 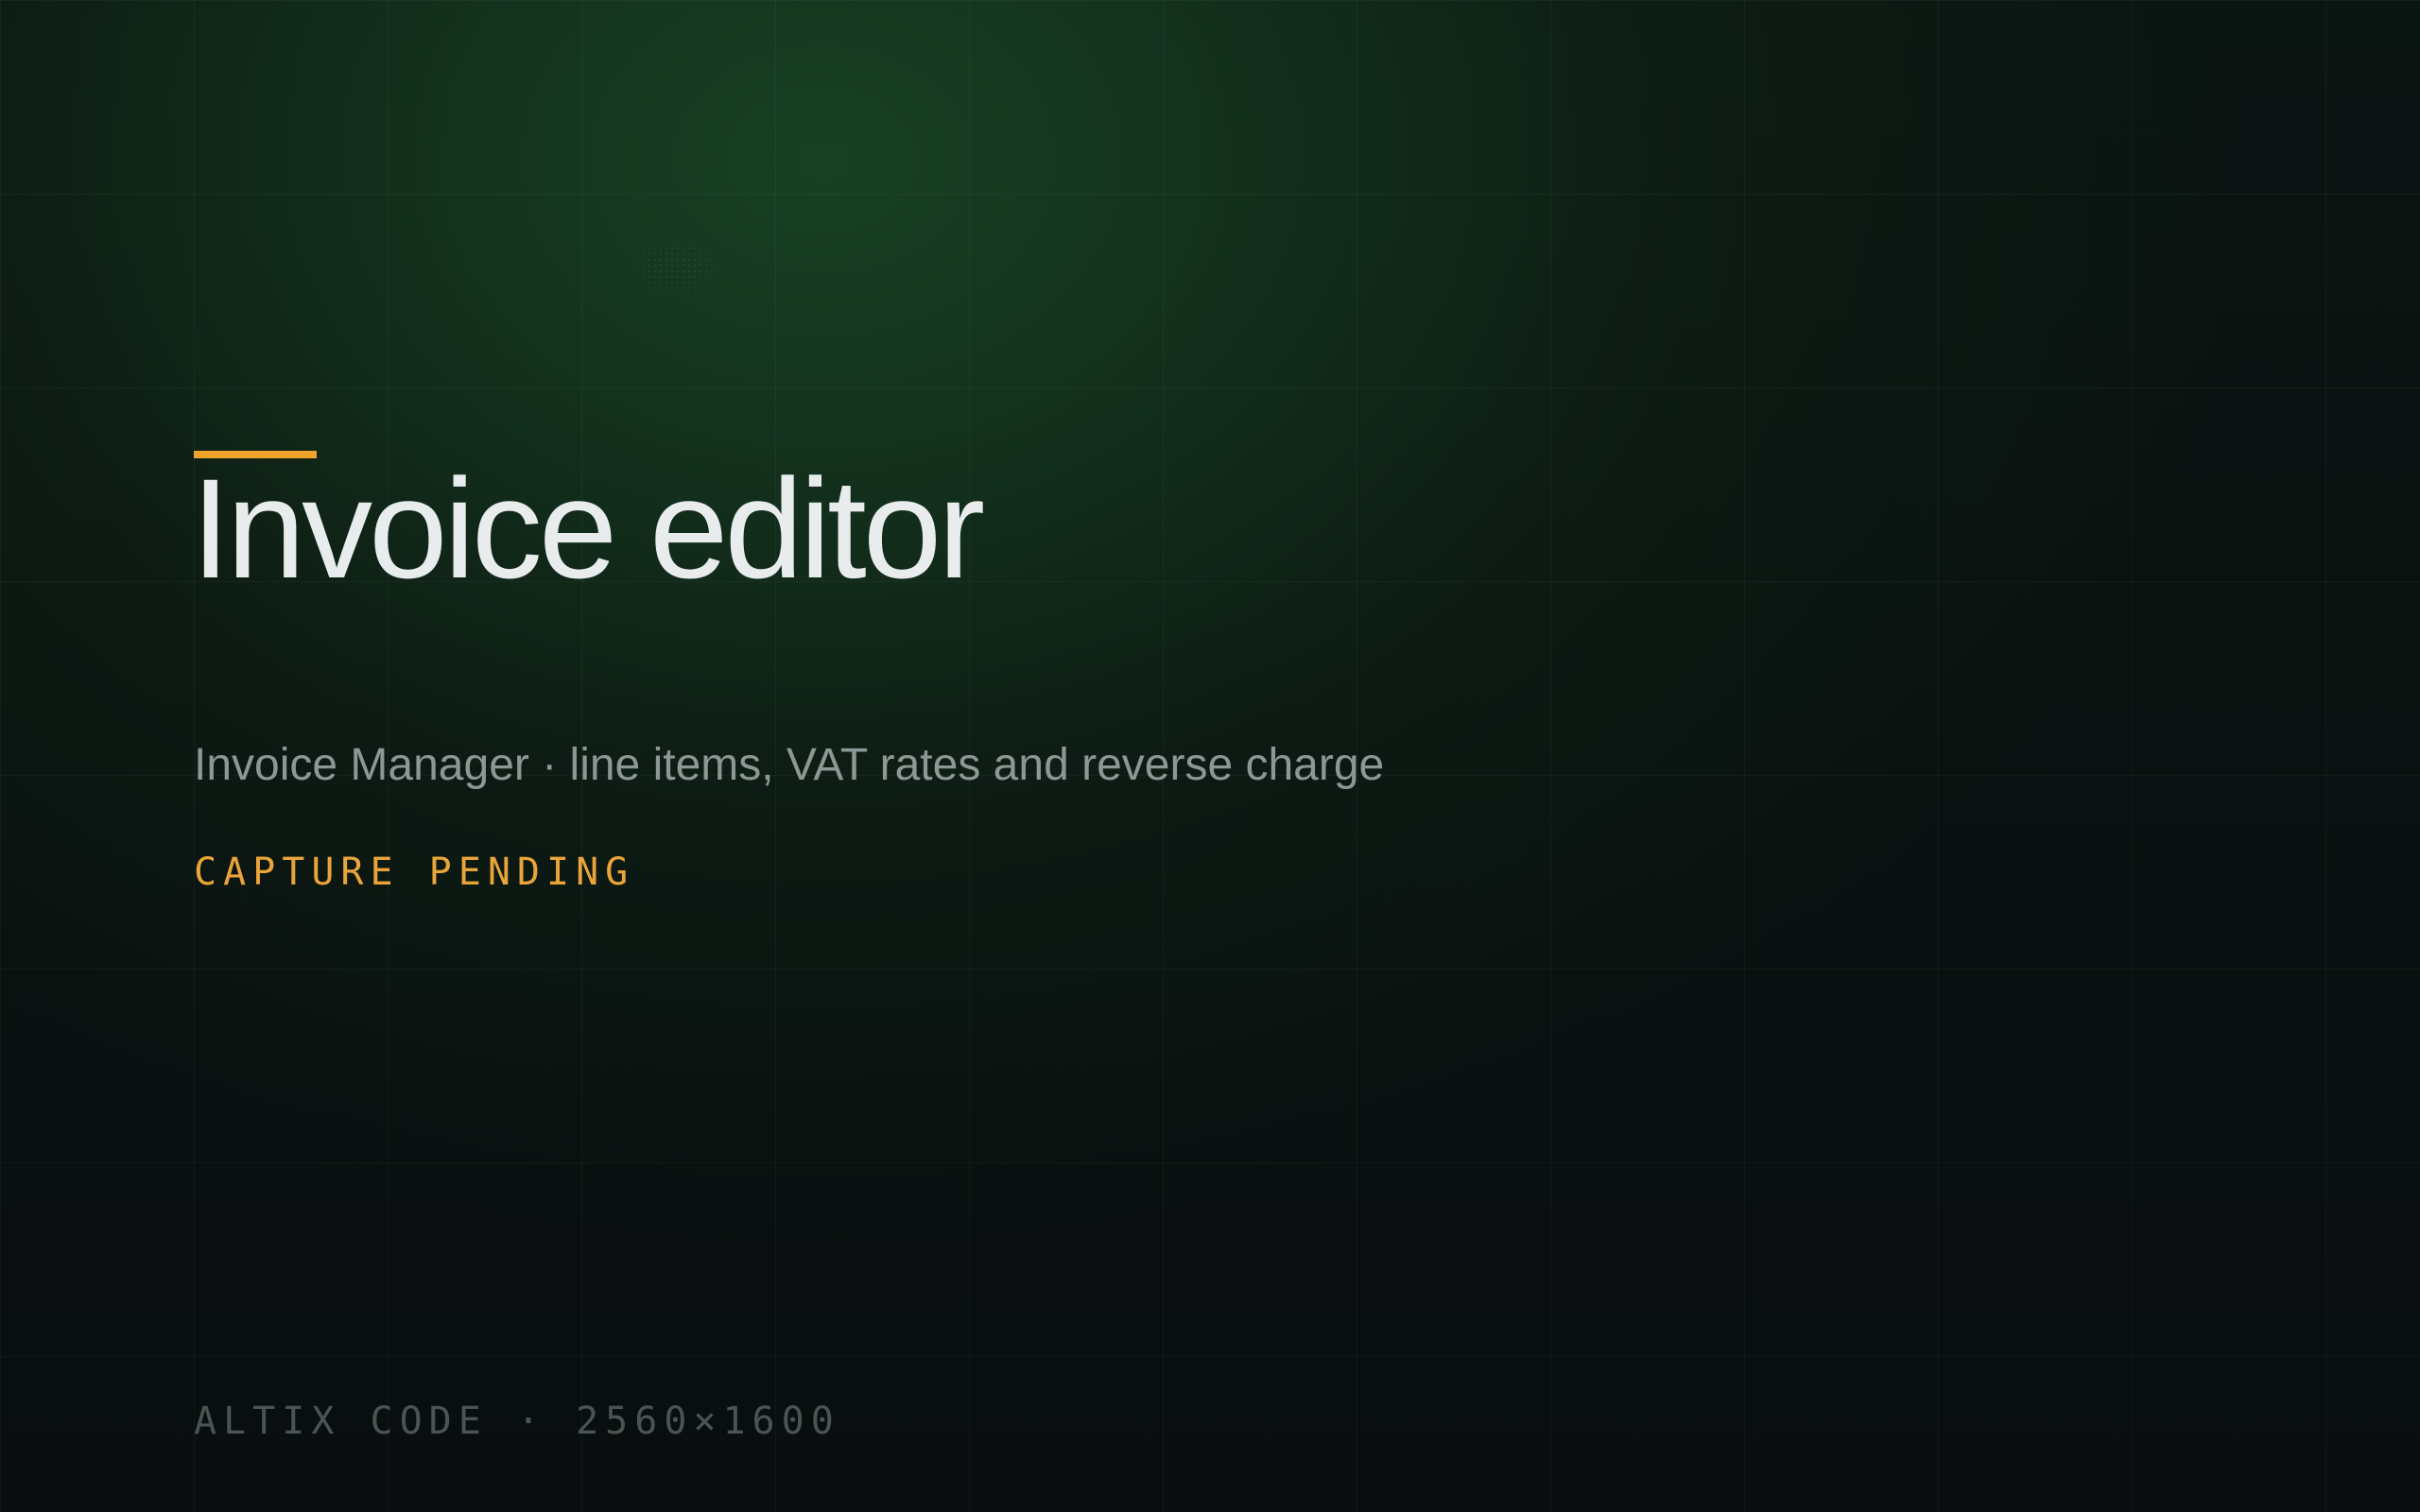 I want to click on footer-caption: ALTIX CODE · 2560×1600, so click(x=517, y=1421).